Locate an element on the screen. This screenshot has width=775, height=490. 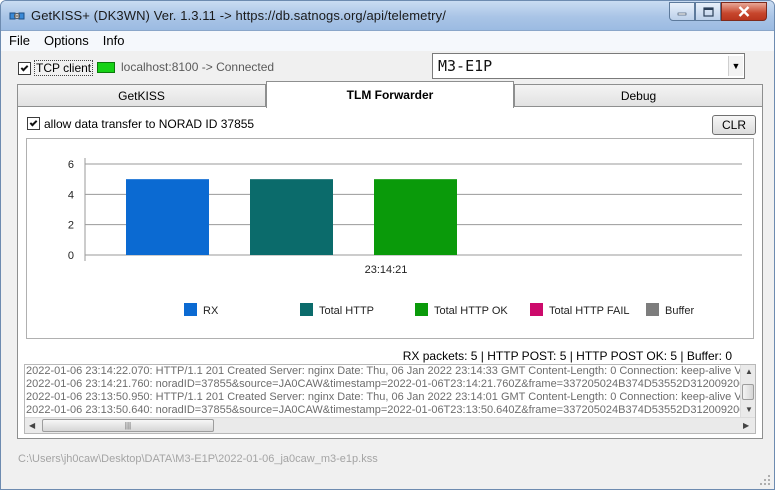
minimize-icon is located at coordinates (682, 13).